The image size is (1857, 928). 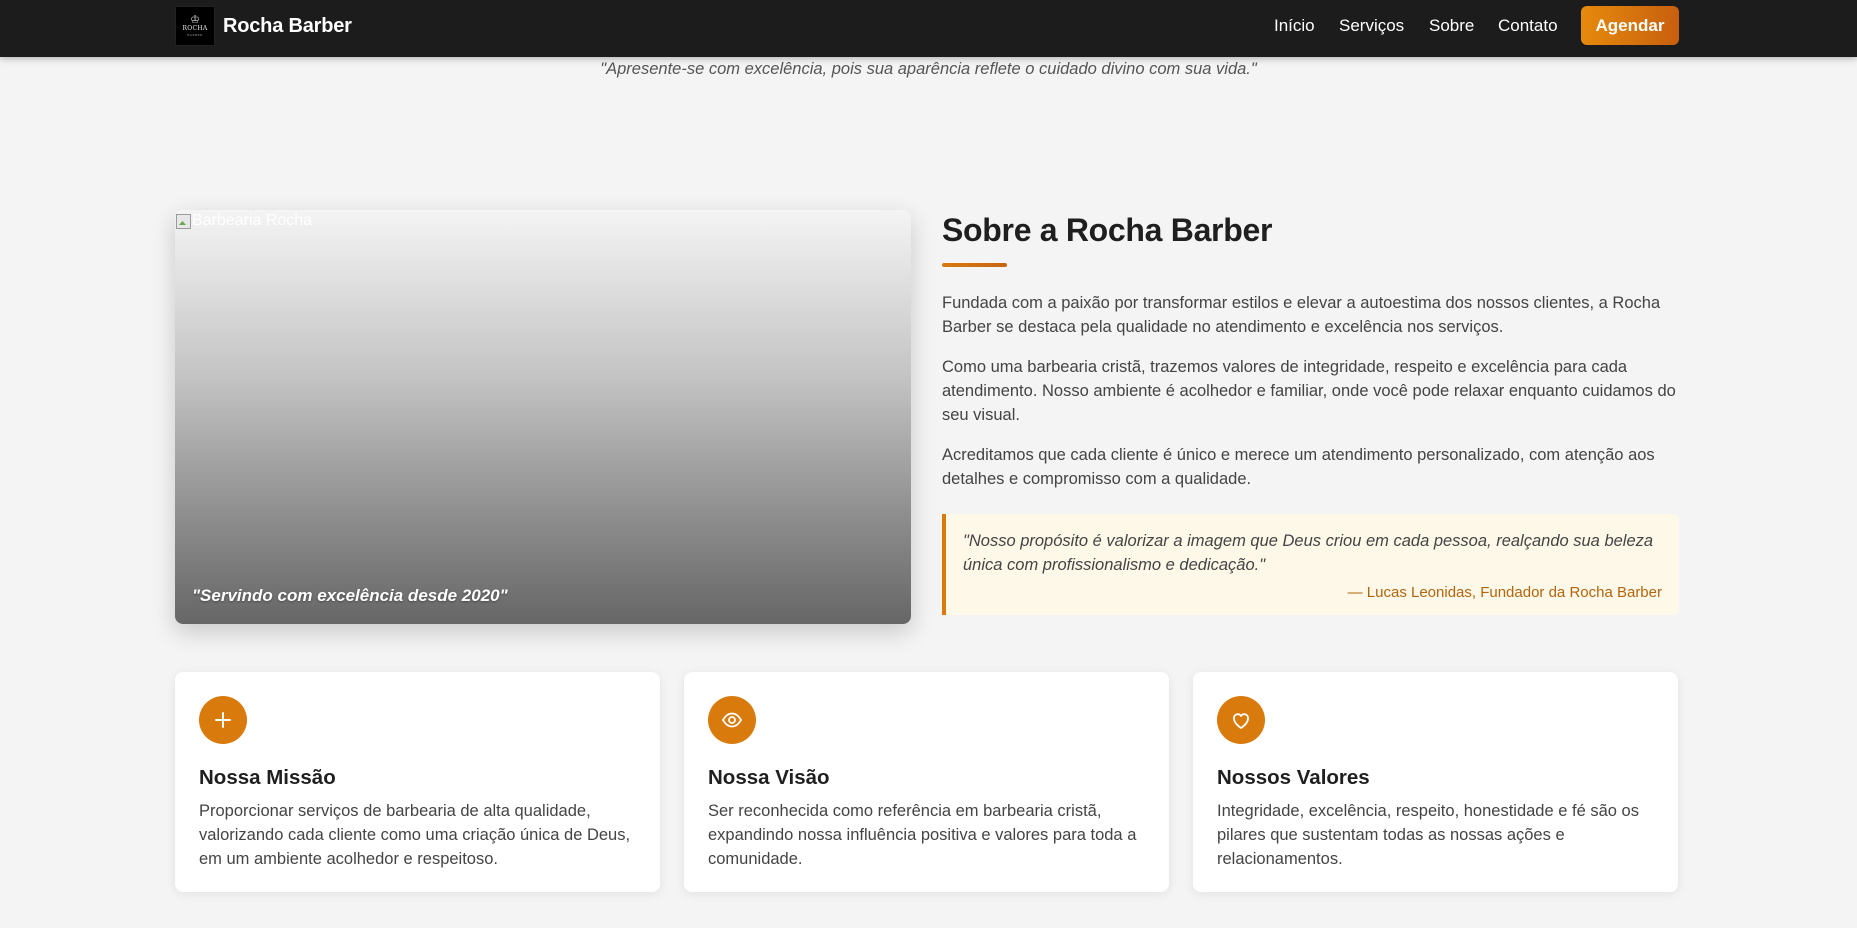 What do you see at coordinates (974, 265) in the screenshot?
I see `title-underline` at bounding box center [974, 265].